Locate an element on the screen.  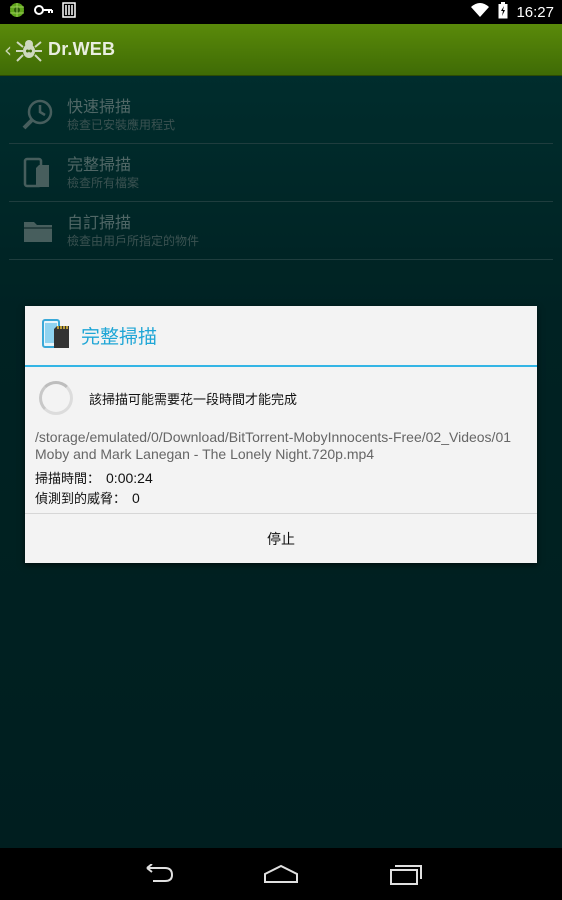
stop-button: 停止 is located at coordinates (281, 539).